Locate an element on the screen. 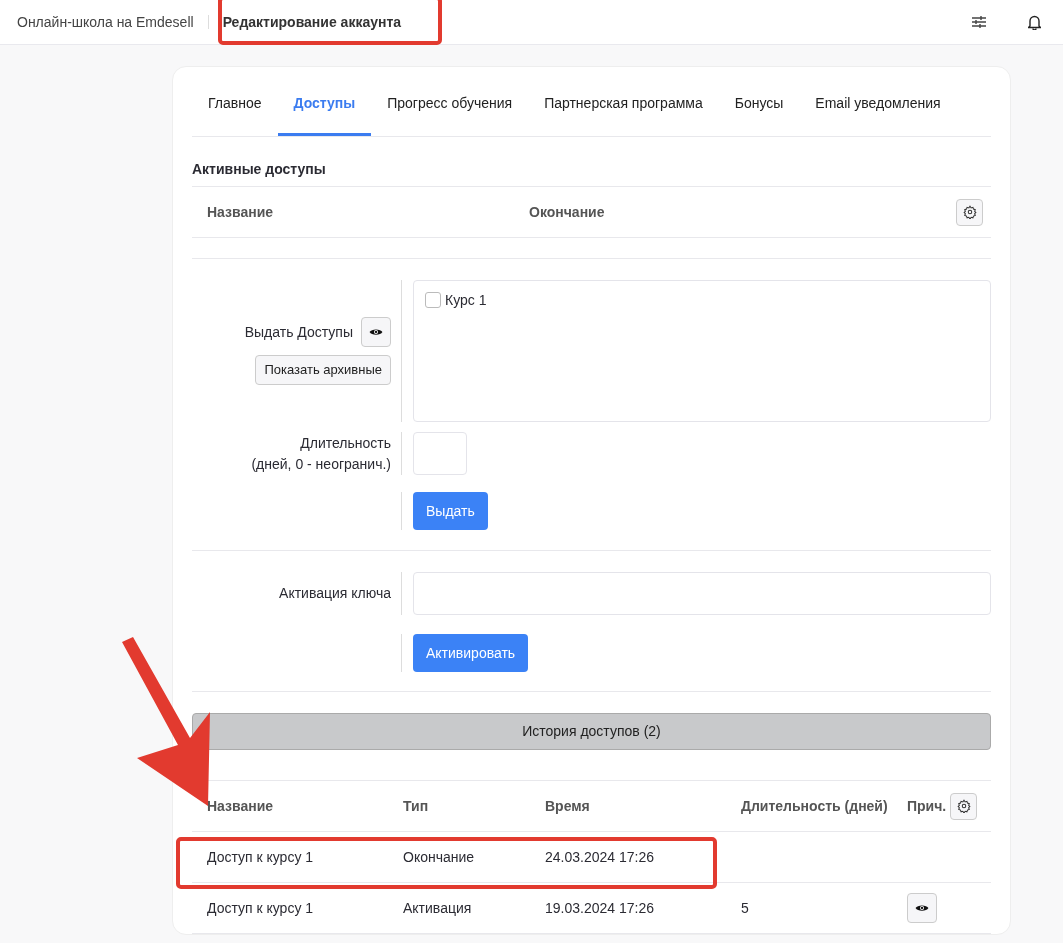 This screenshot has width=1063, height=943. tab: Главное is located at coordinates (235, 101).